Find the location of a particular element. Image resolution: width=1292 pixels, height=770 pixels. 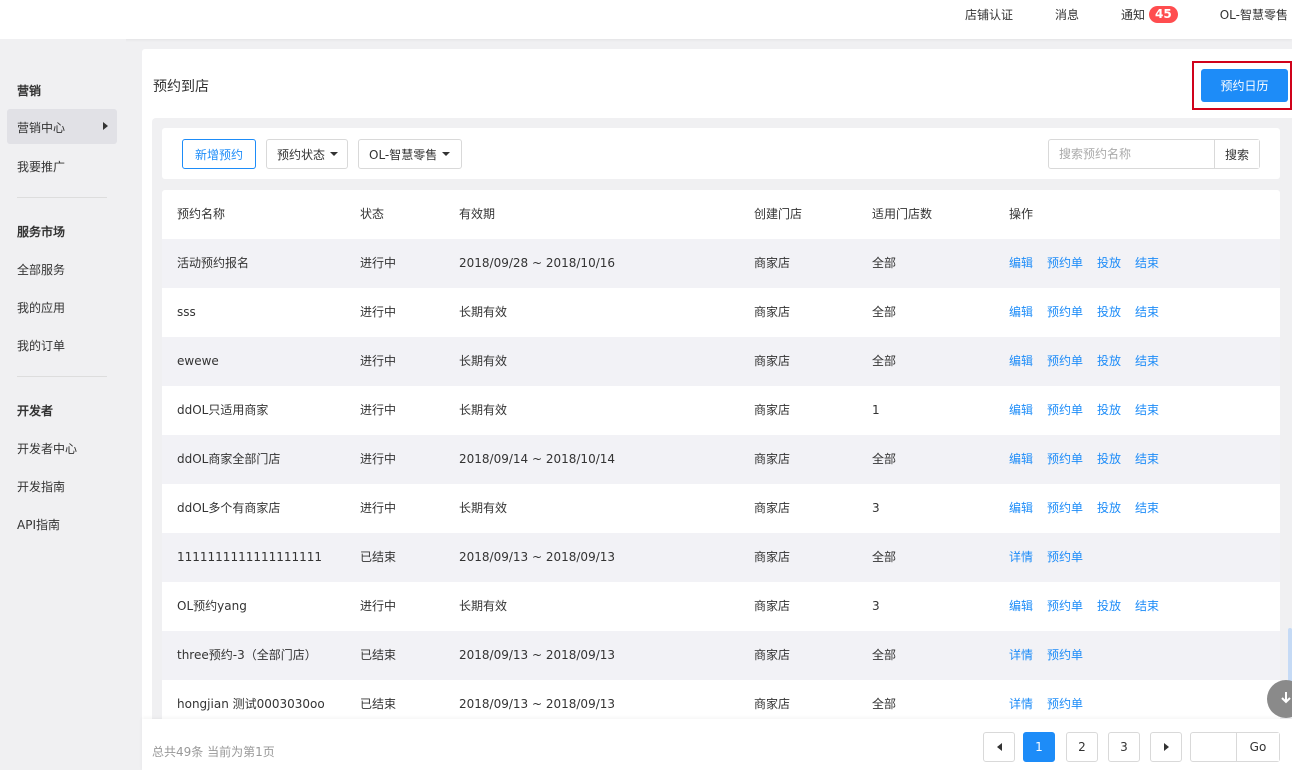

table-row: ddOL多个有商家店 进行中 长期有效 商家店 3 编辑 预约单 投放 结束 is located at coordinates (721, 508).